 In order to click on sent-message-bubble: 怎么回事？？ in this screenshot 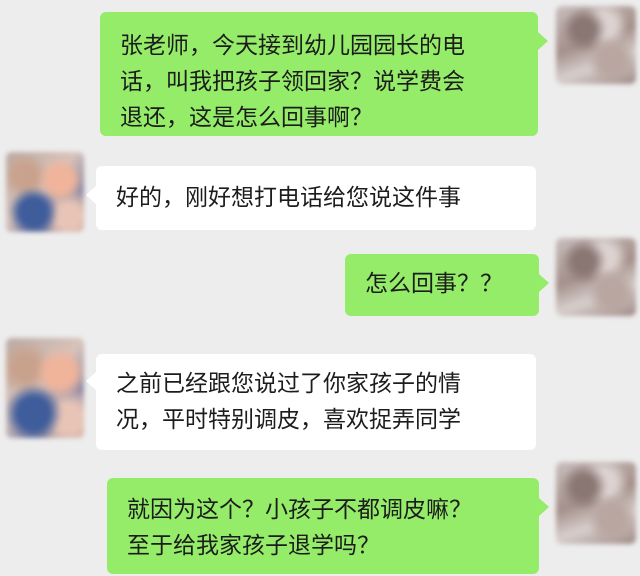, I will do `click(442, 285)`.